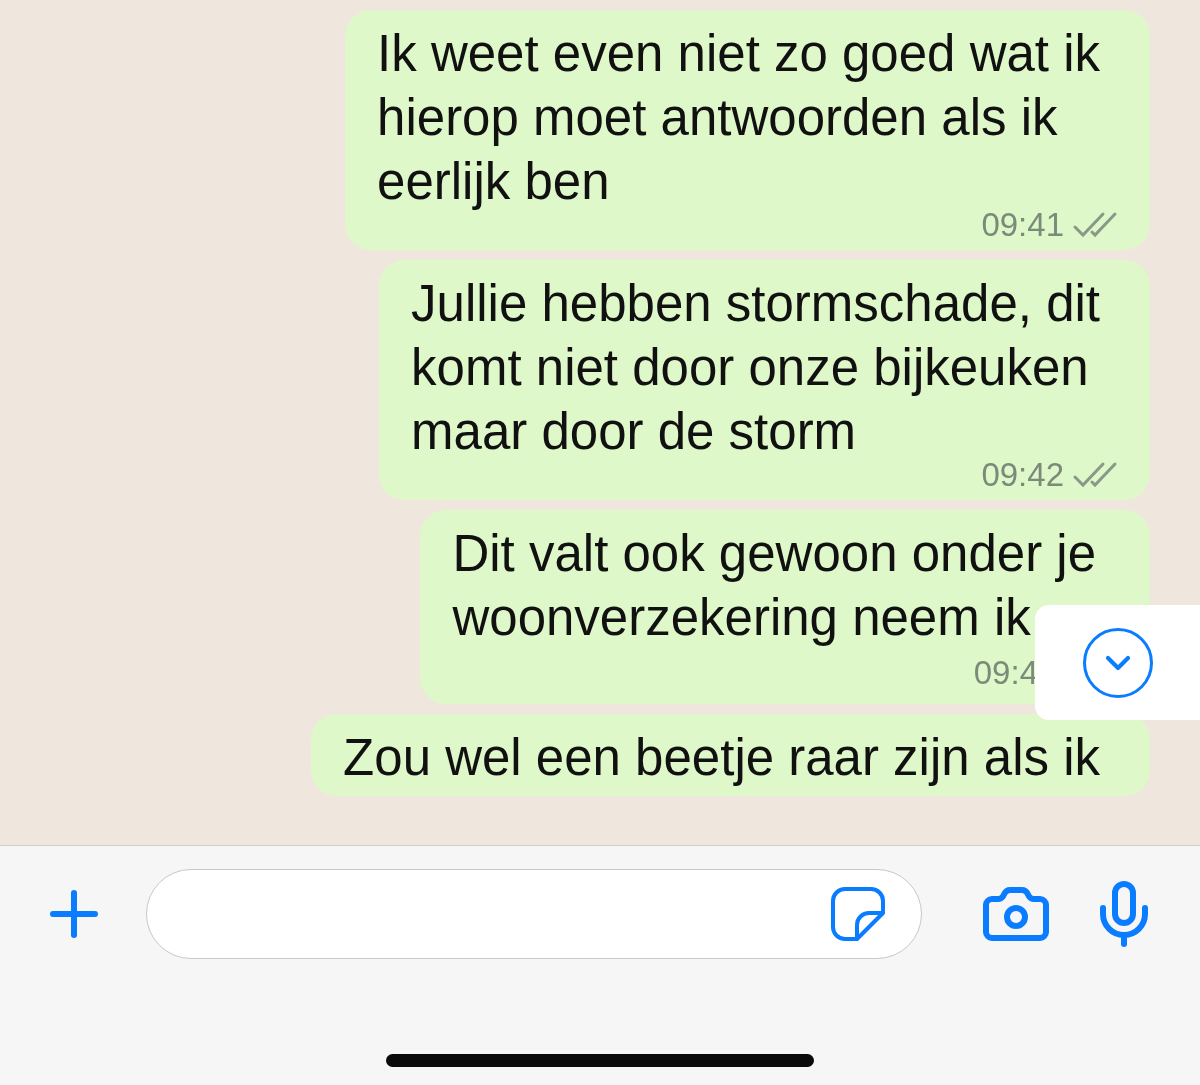  I want to click on sticker-icon, so click(858, 914).